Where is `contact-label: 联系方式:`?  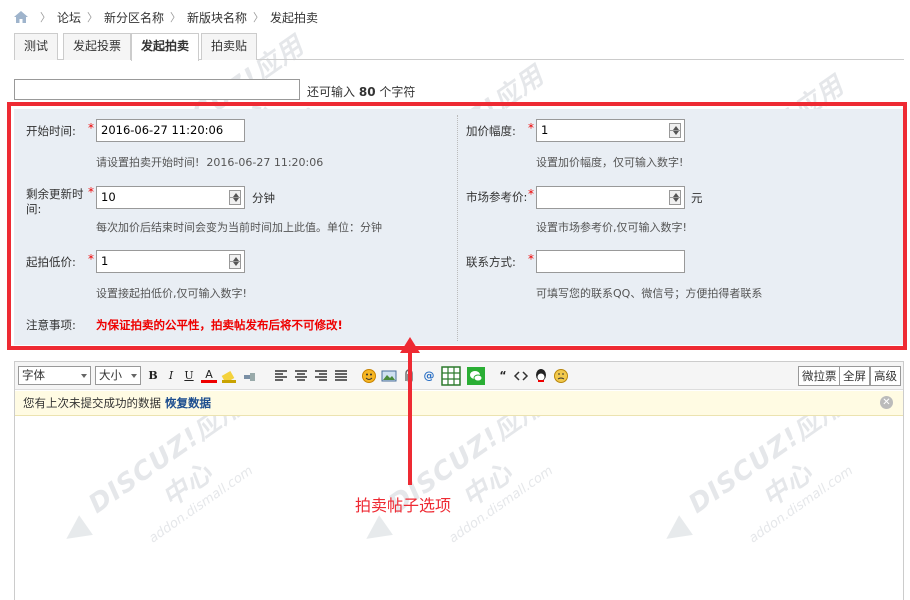
contact-label: 联系方式: is located at coordinates (491, 262).